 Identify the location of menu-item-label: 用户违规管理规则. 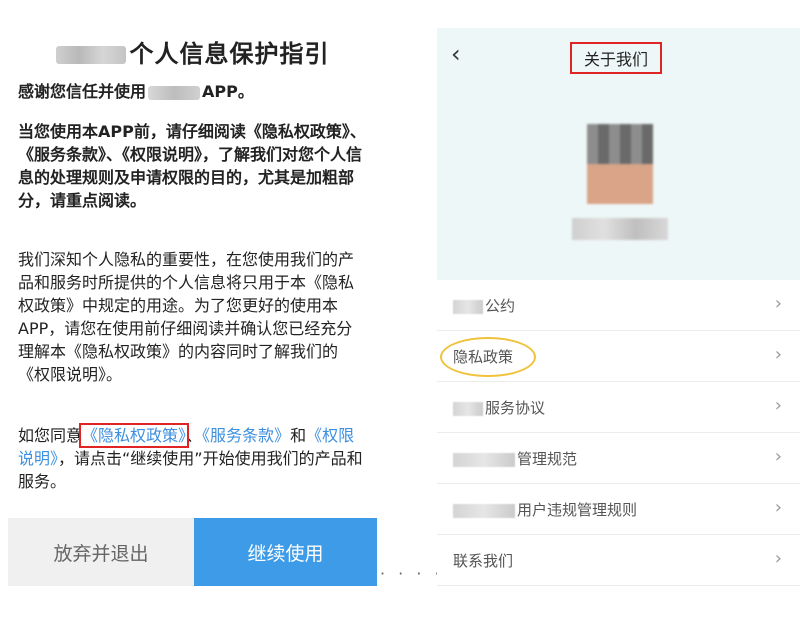
(577, 510).